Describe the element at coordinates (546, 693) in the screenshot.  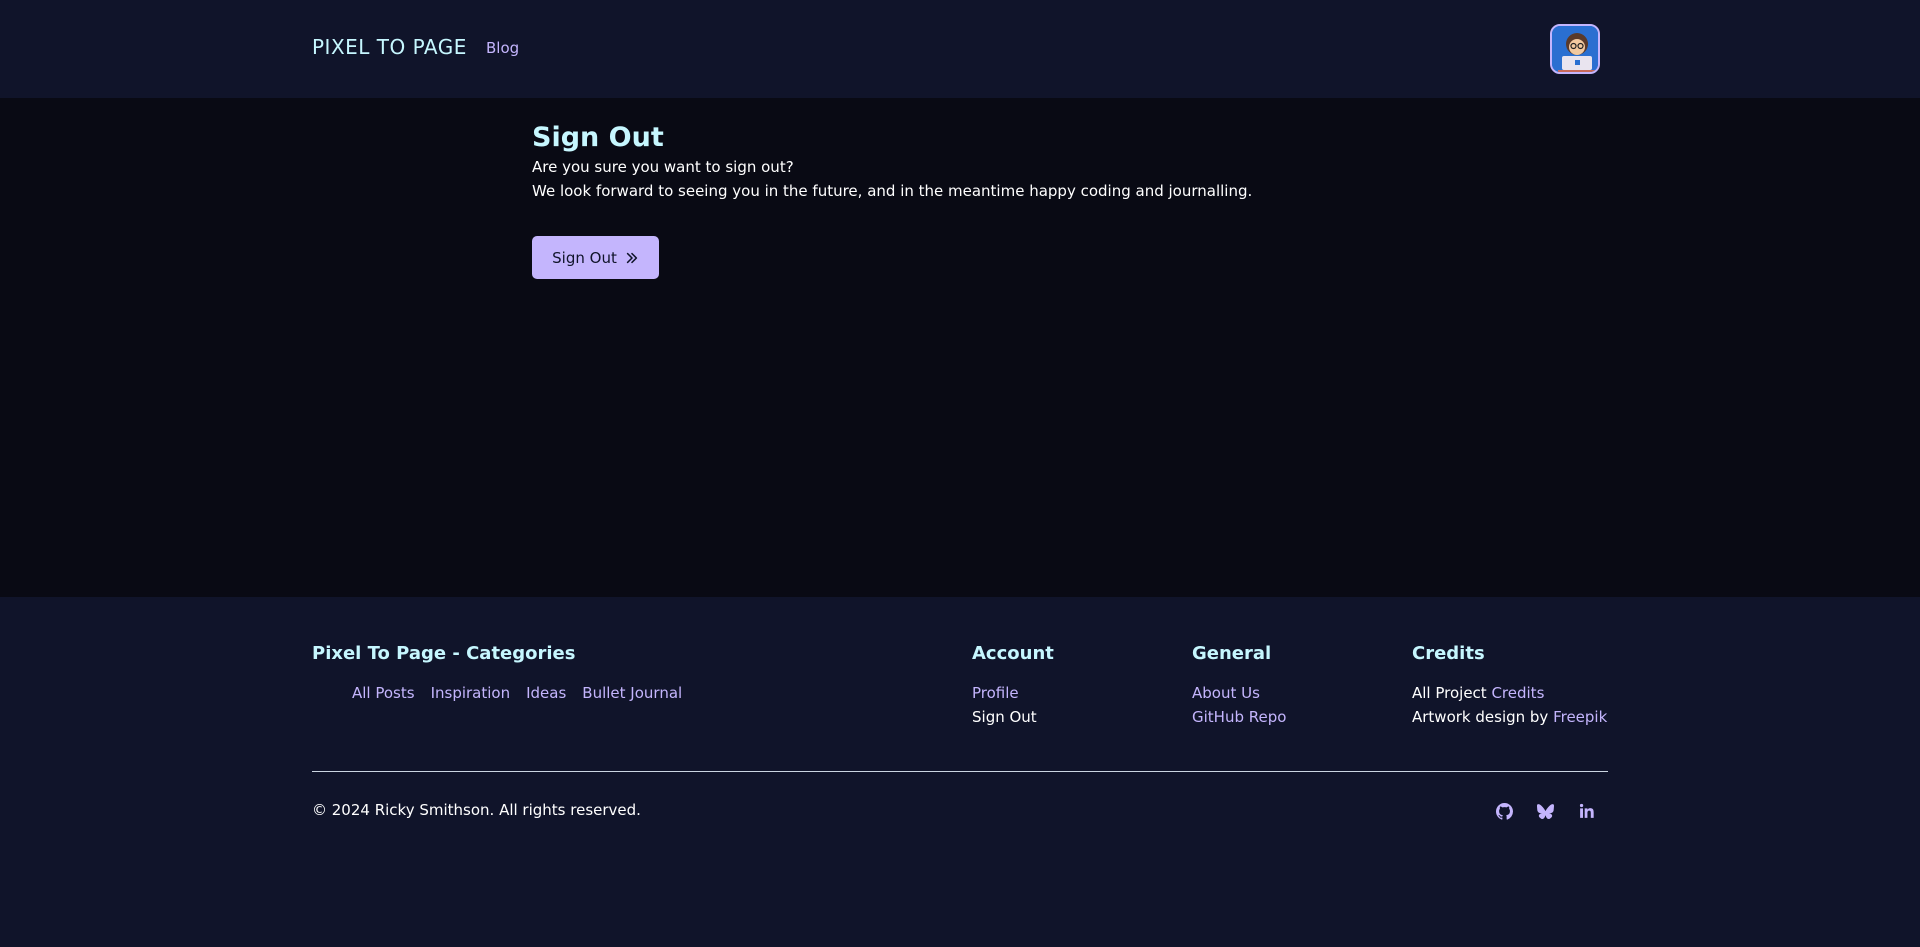
I see `category-ideas-link: Ideas` at that location.